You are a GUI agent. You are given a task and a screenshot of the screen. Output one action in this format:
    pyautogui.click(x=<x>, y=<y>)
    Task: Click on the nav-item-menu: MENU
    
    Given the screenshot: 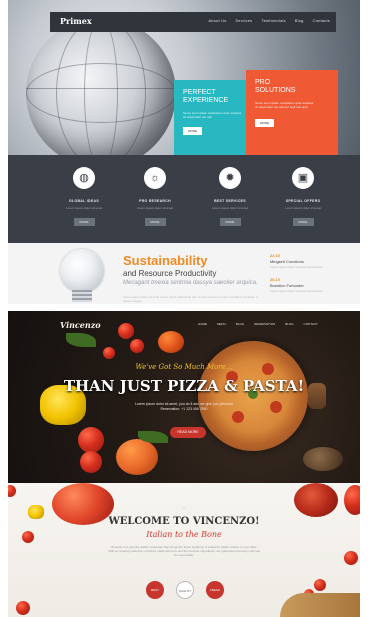 What is the action you would take?
    pyautogui.click(x=221, y=324)
    